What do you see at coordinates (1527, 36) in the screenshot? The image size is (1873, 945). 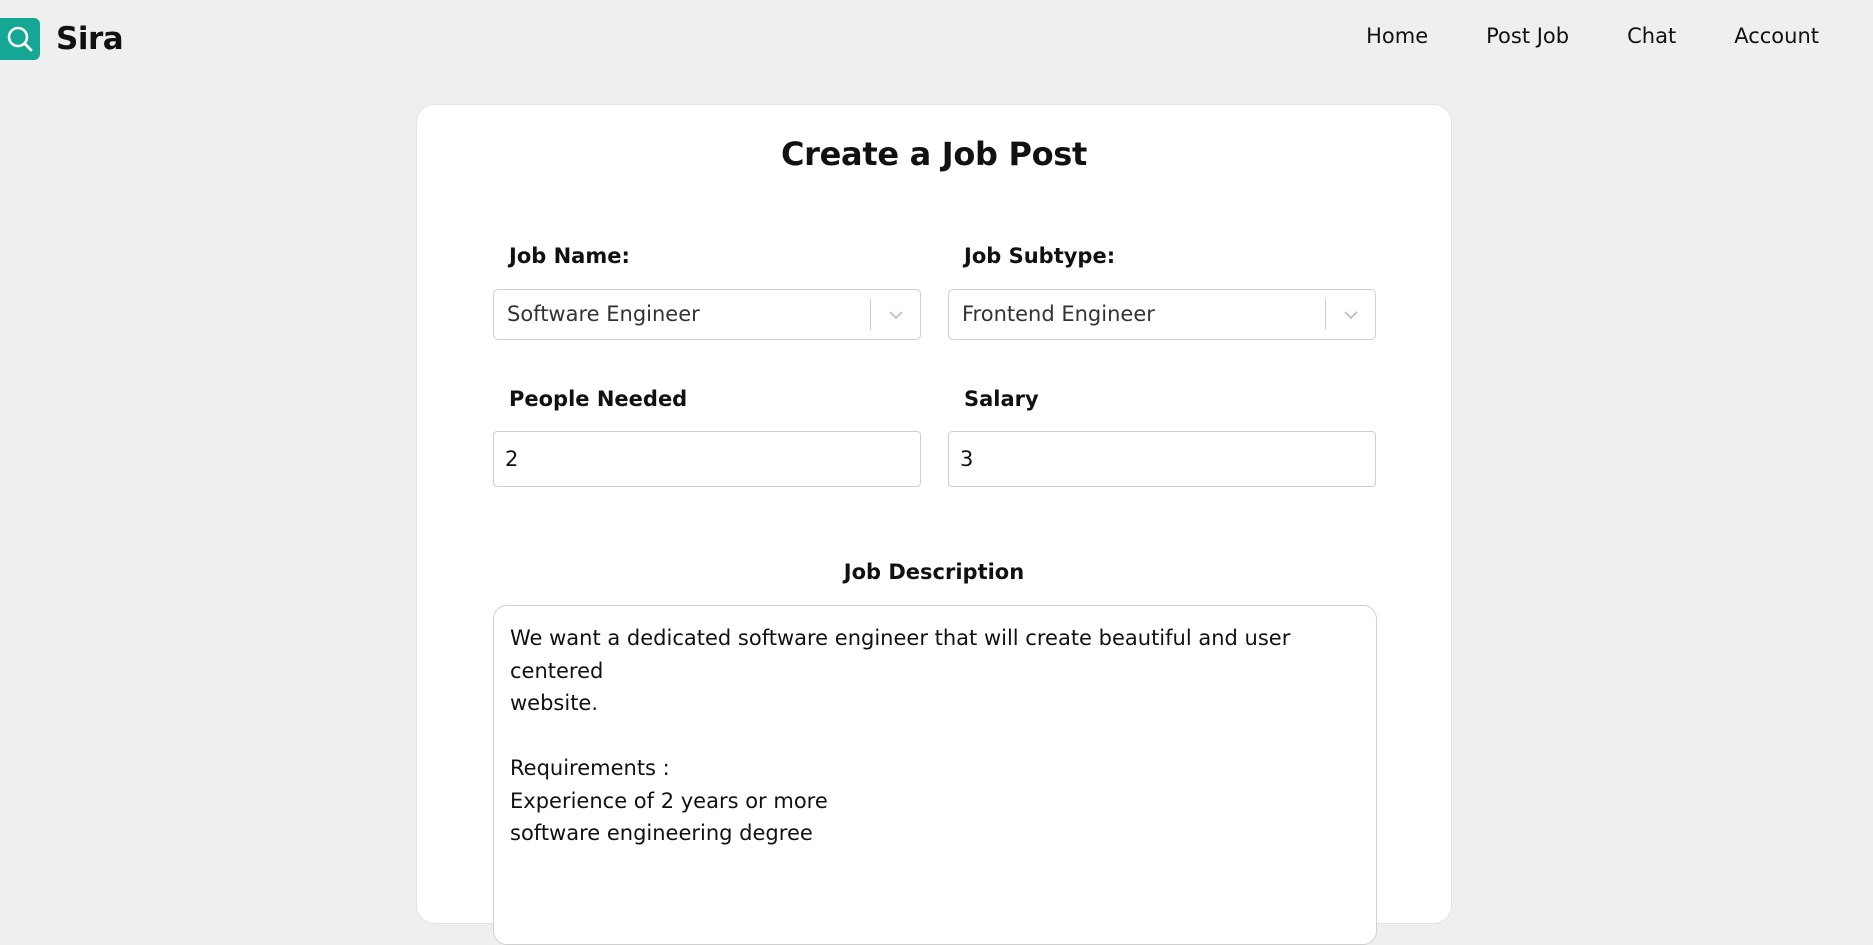 I see `nav-link-post-job: Post Job` at bounding box center [1527, 36].